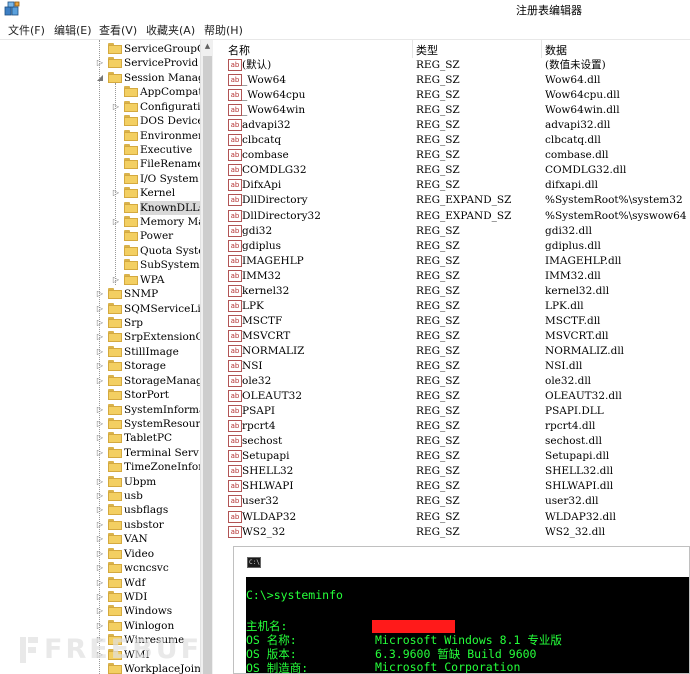  I want to click on tree-item: ▷ usb, so click(154, 496).